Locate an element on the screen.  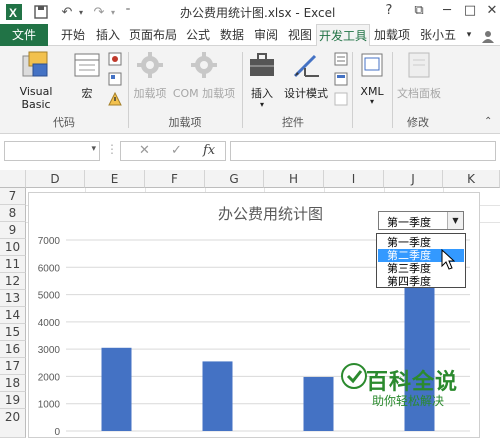
com-addins-button: COM 加载项 is located at coordinates (204, 75).